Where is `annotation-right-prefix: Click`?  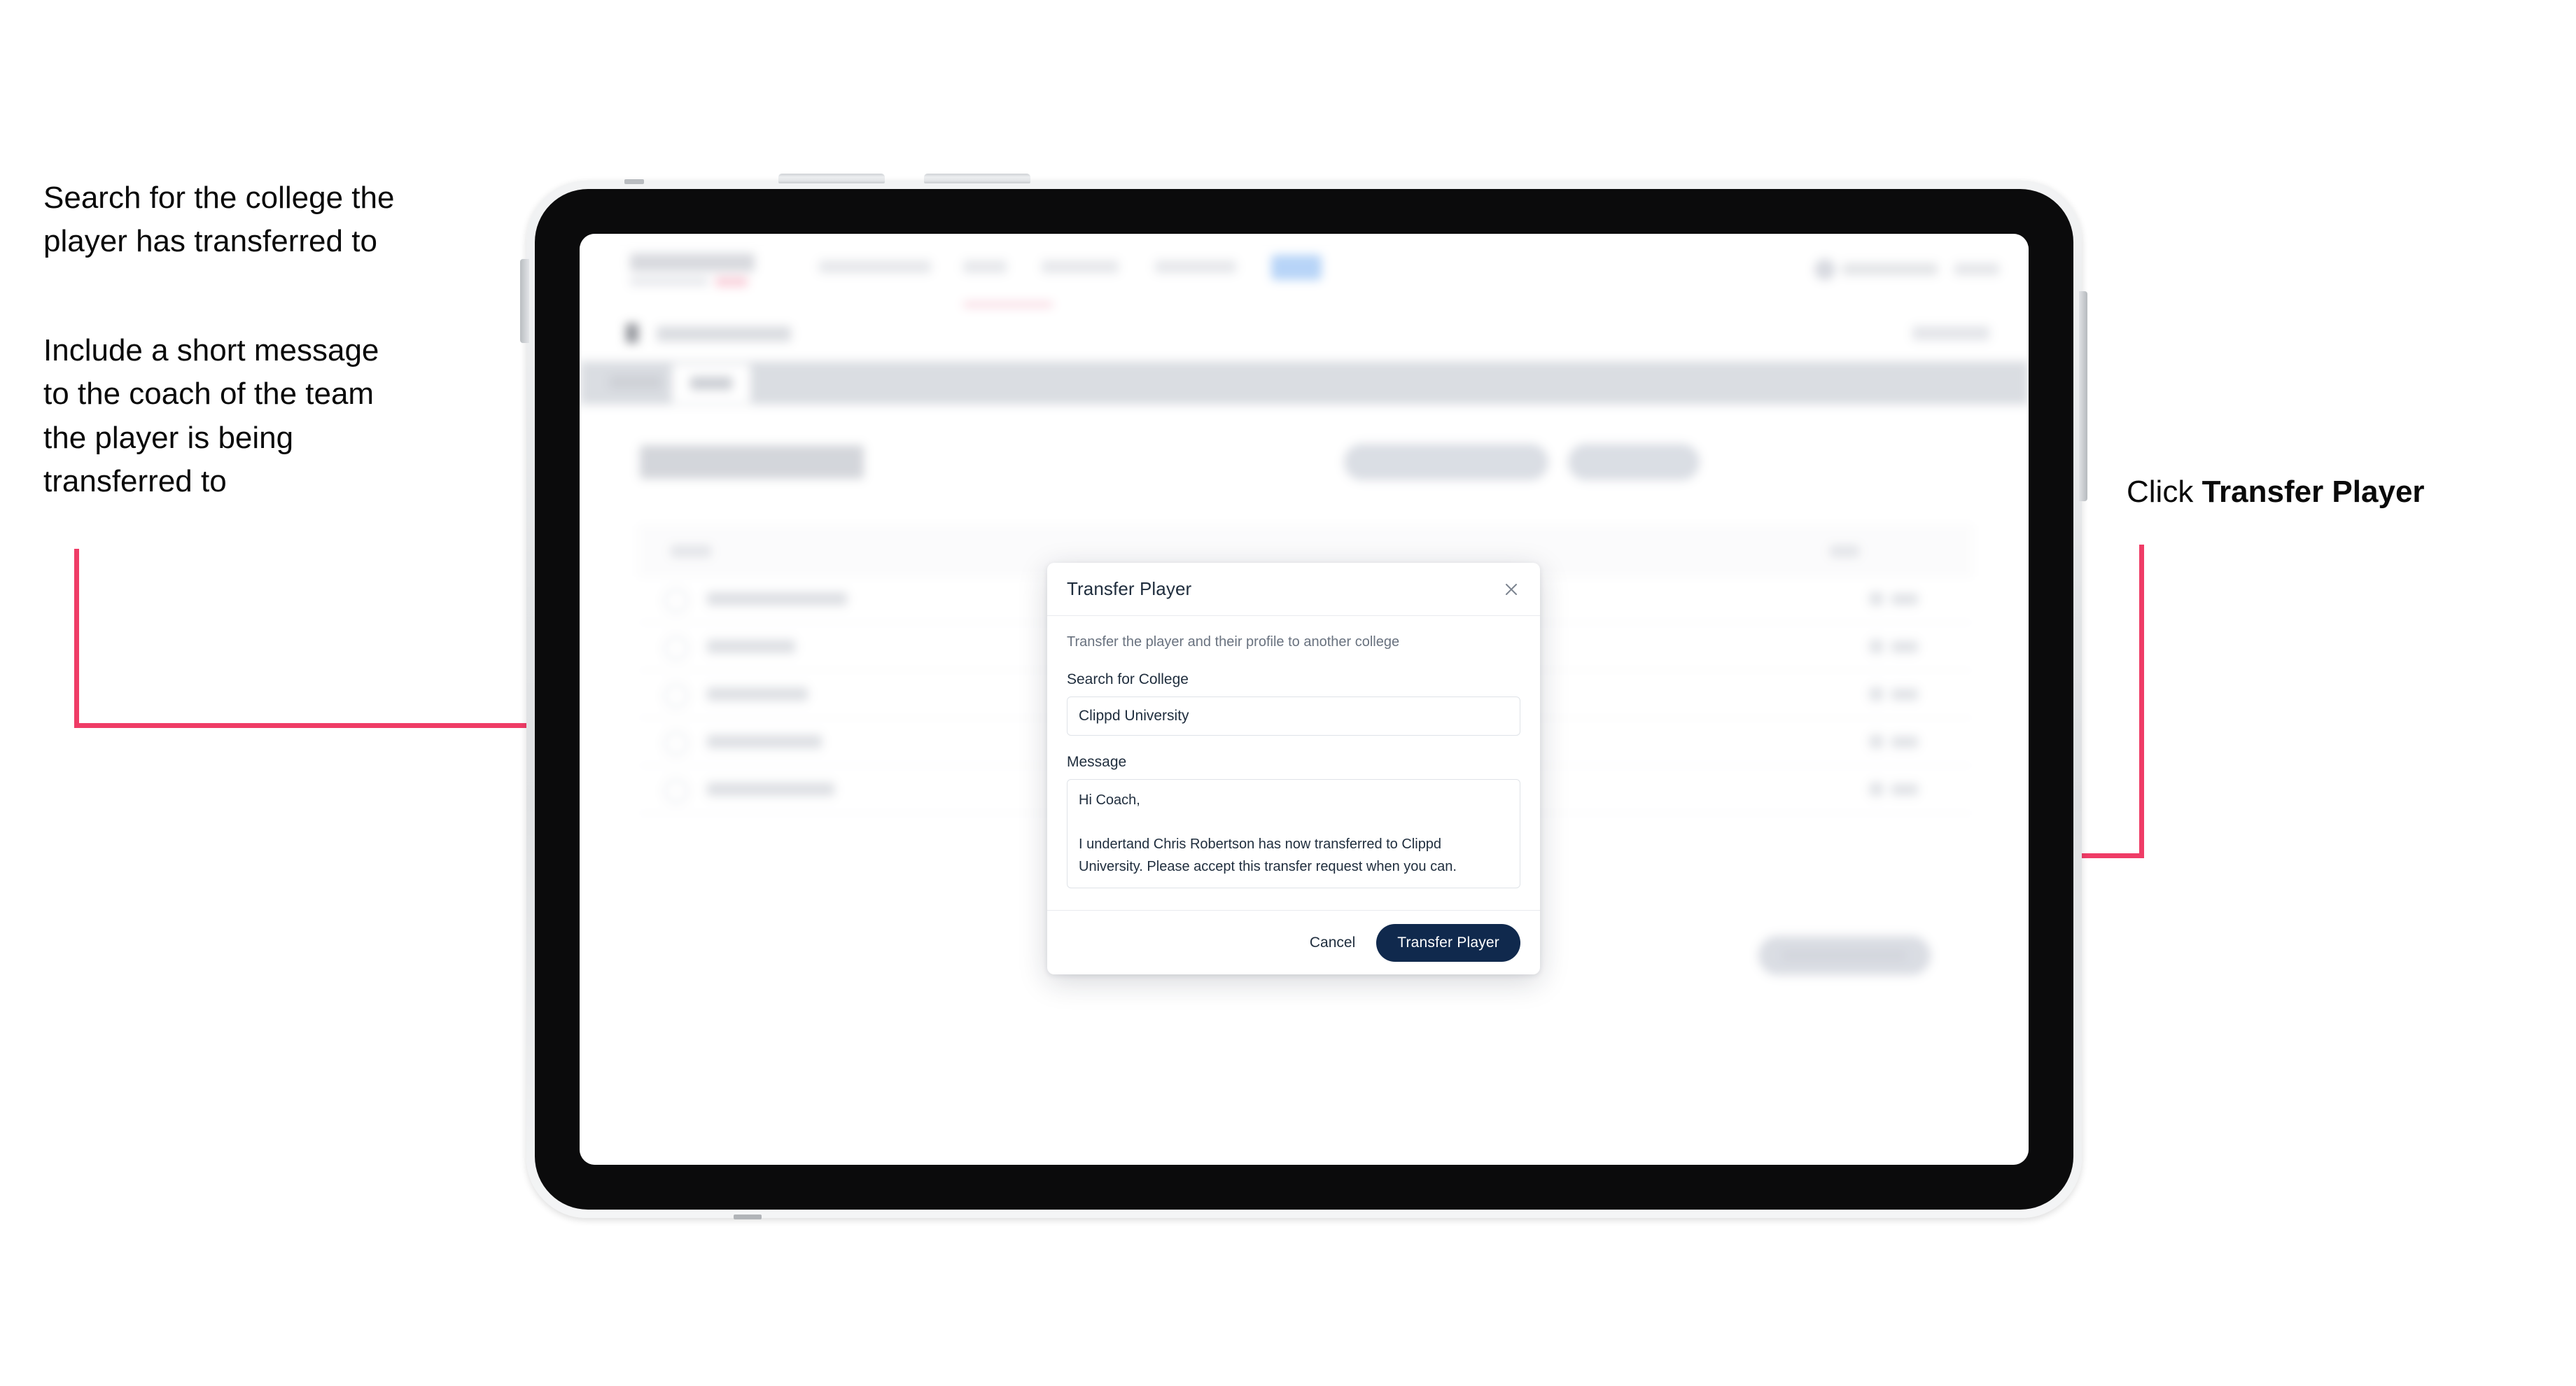
annotation-right-prefix: Click is located at coordinates (2164, 492).